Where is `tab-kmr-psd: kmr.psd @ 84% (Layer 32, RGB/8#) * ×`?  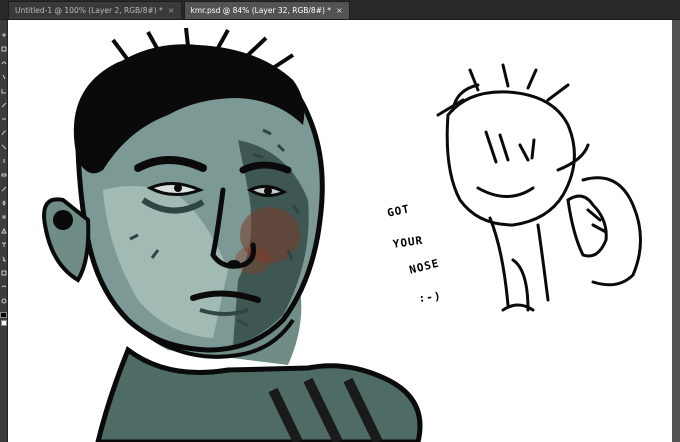 tab-kmr-psd: kmr.psd @ 84% (Layer 32, RGB/8#) * × is located at coordinates (266, 10).